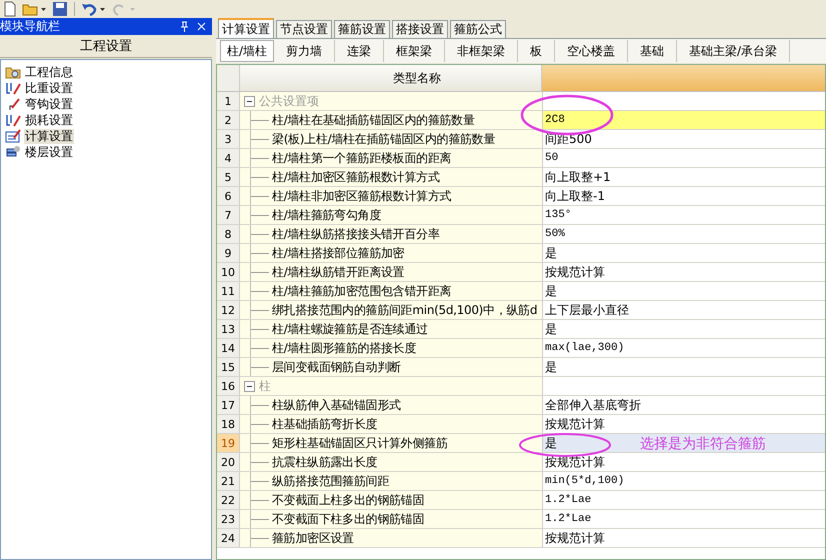 Image resolution: width=826 pixels, height=560 pixels. What do you see at coordinates (228, 443) in the screenshot?
I see `row-number: 19` at bounding box center [228, 443].